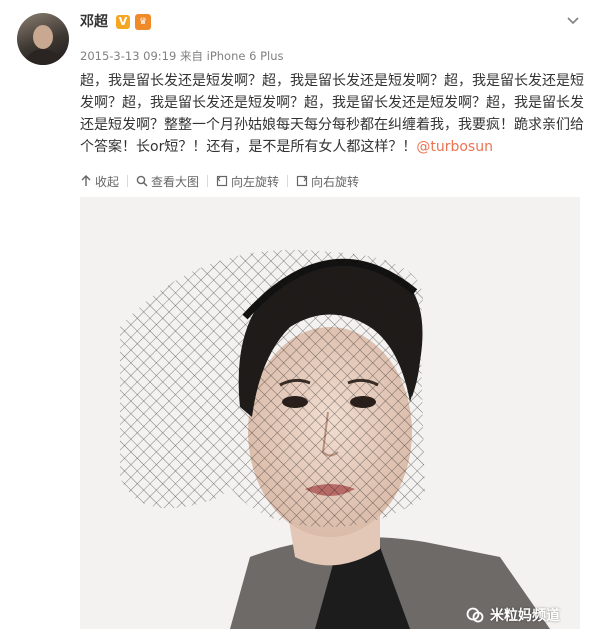 This screenshot has height=639, width=599. What do you see at coordinates (302, 181) in the screenshot?
I see `rotate-right-icon` at bounding box center [302, 181].